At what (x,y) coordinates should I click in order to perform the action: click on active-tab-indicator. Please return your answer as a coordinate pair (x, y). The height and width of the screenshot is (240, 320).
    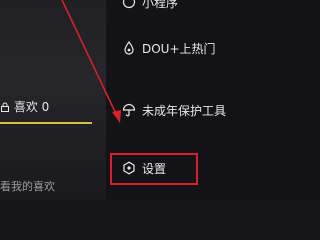
    Looking at the image, I should click on (46, 123).